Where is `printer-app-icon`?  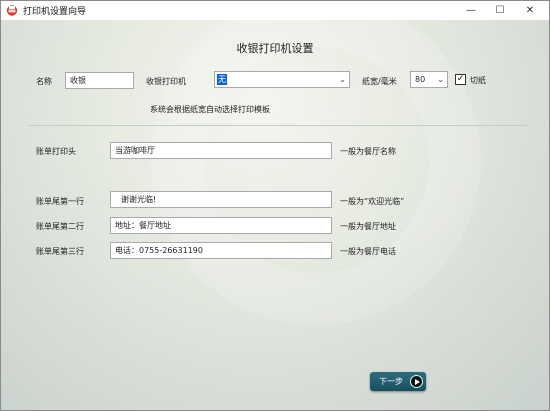
printer-app-icon is located at coordinates (12, 10).